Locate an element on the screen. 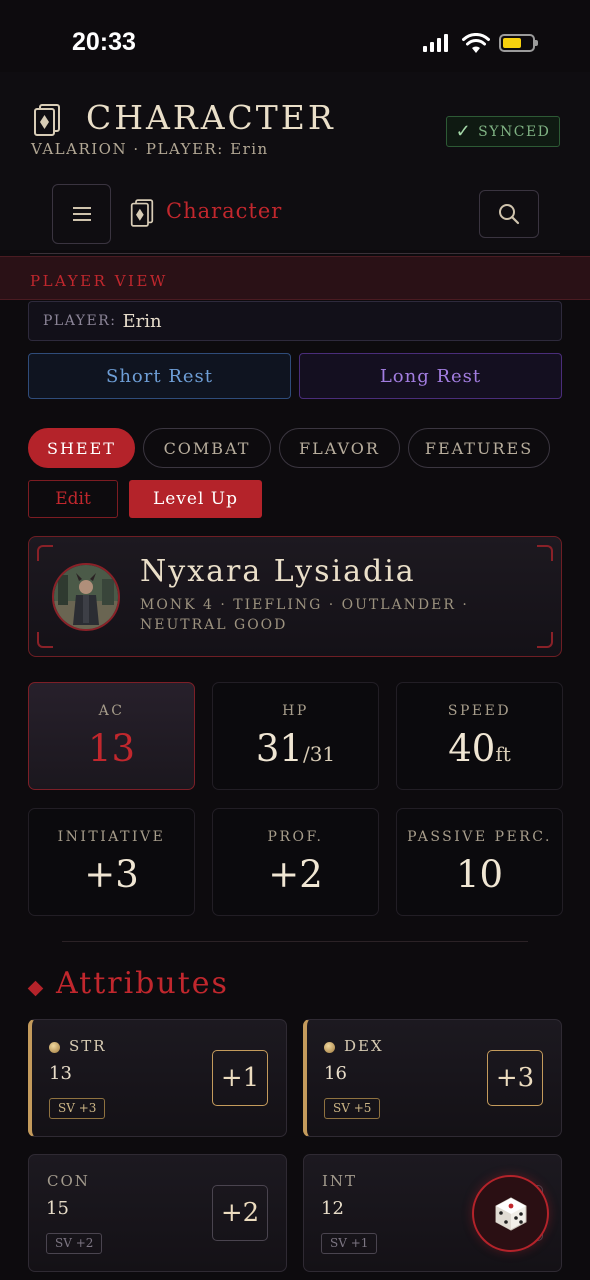 This screenshot has width=590, height=1280. attribute-name: INT is located at coordinates (340, 1181).